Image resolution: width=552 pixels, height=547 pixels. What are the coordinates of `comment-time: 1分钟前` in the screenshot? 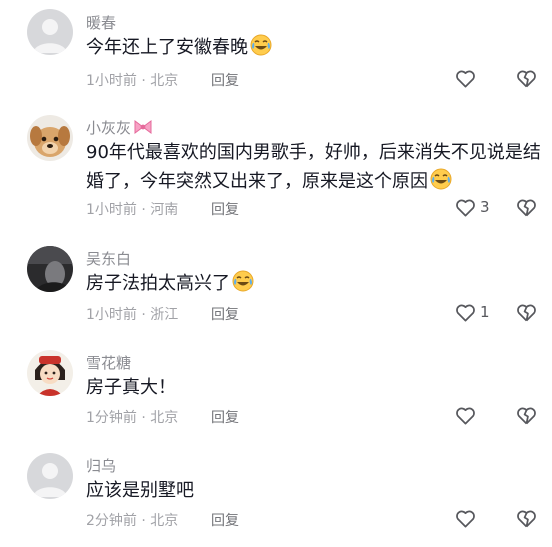 It's located at (111, 418).